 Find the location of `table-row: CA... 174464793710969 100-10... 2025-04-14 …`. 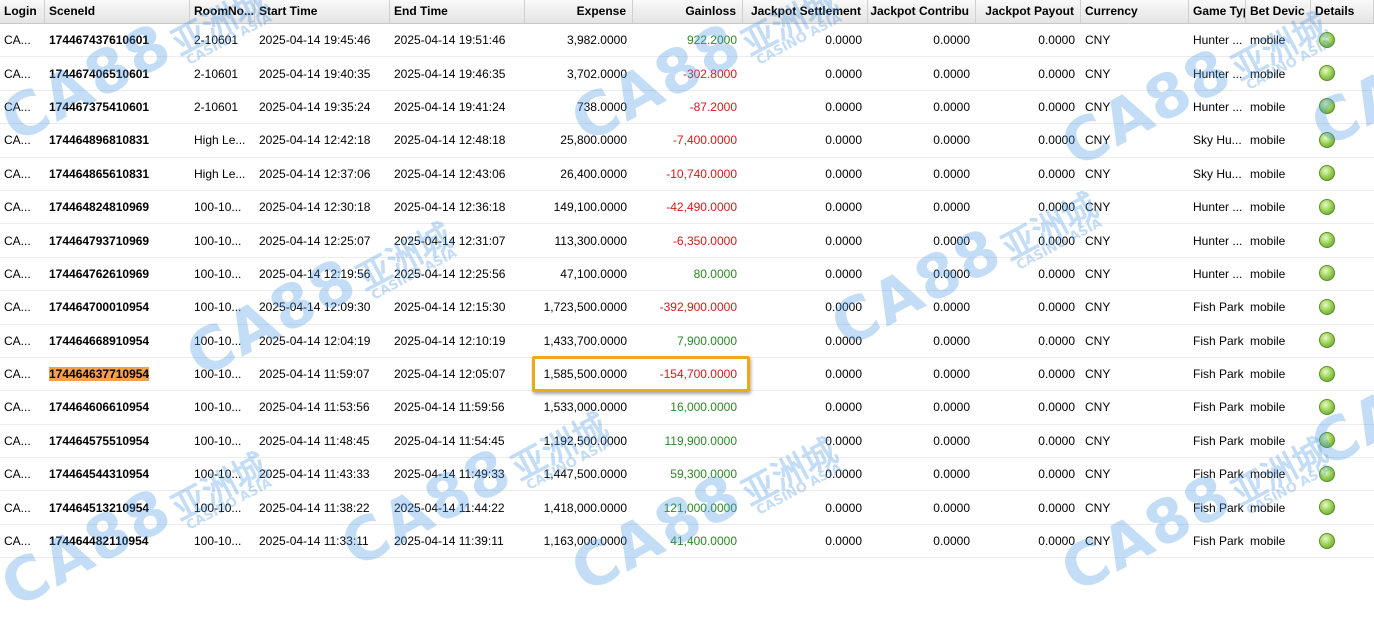

table-row: CA... 174464793710969 100-10... 2025-04-14 … is located at coordinates (687, 241).